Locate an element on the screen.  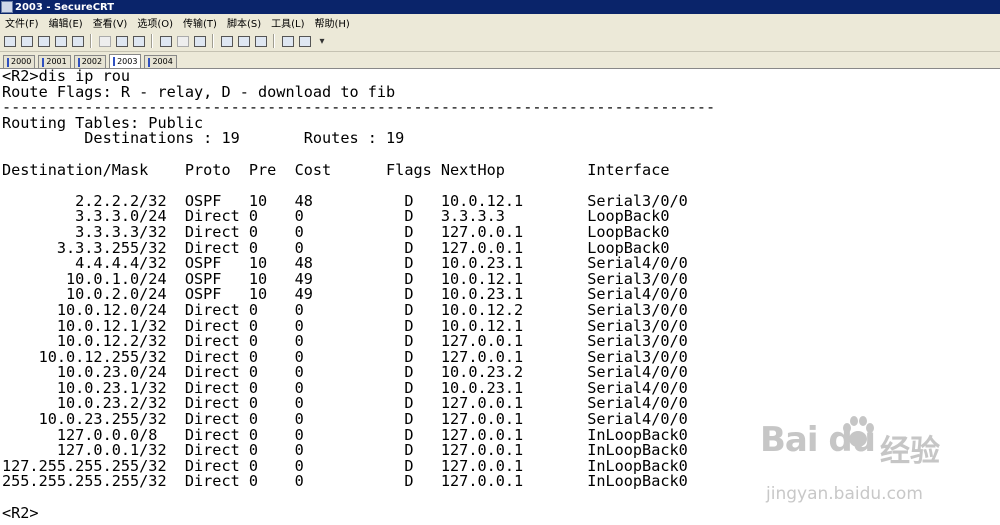
session-options-icon is located at coordinates (227, 41).